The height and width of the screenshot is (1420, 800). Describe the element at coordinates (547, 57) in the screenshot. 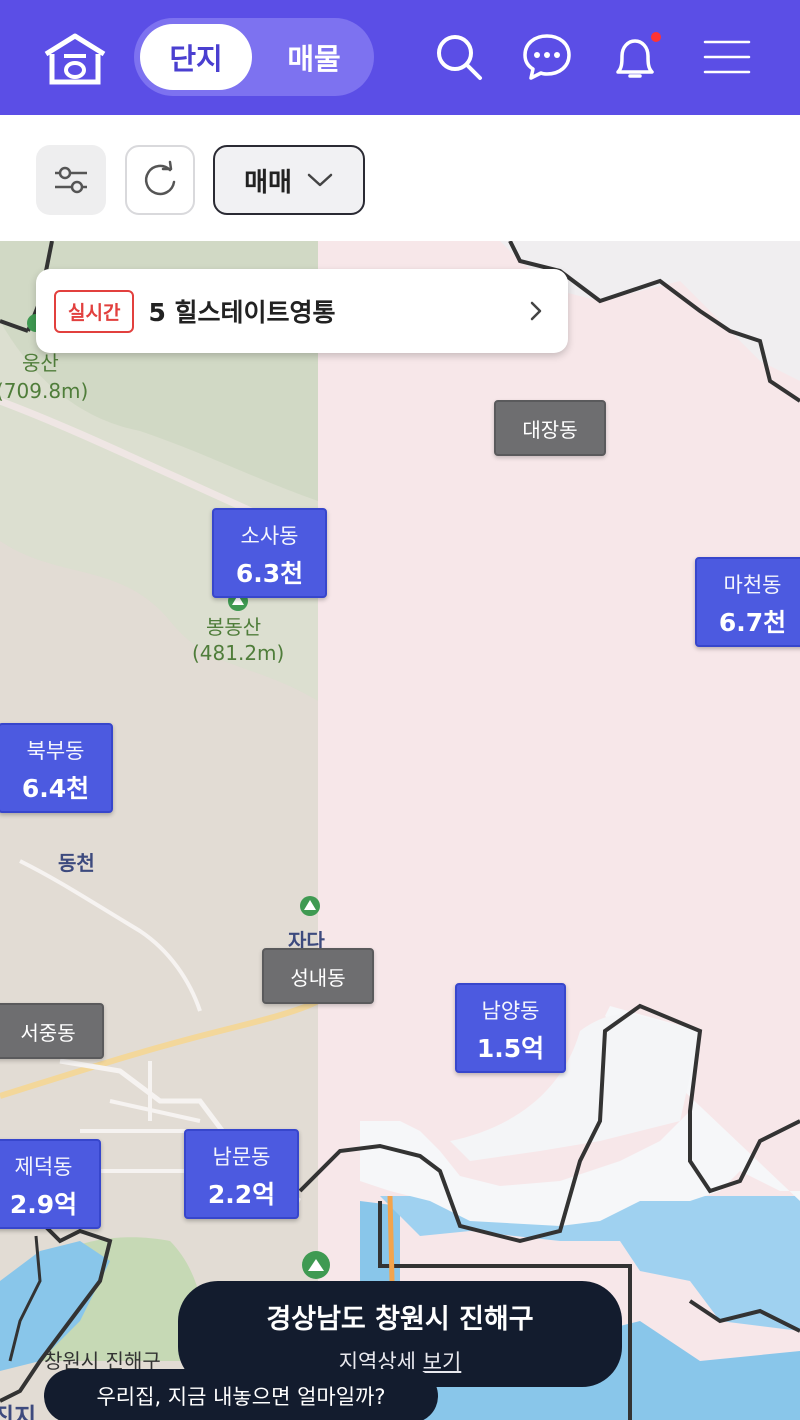

I see `chat-icon` at that location.